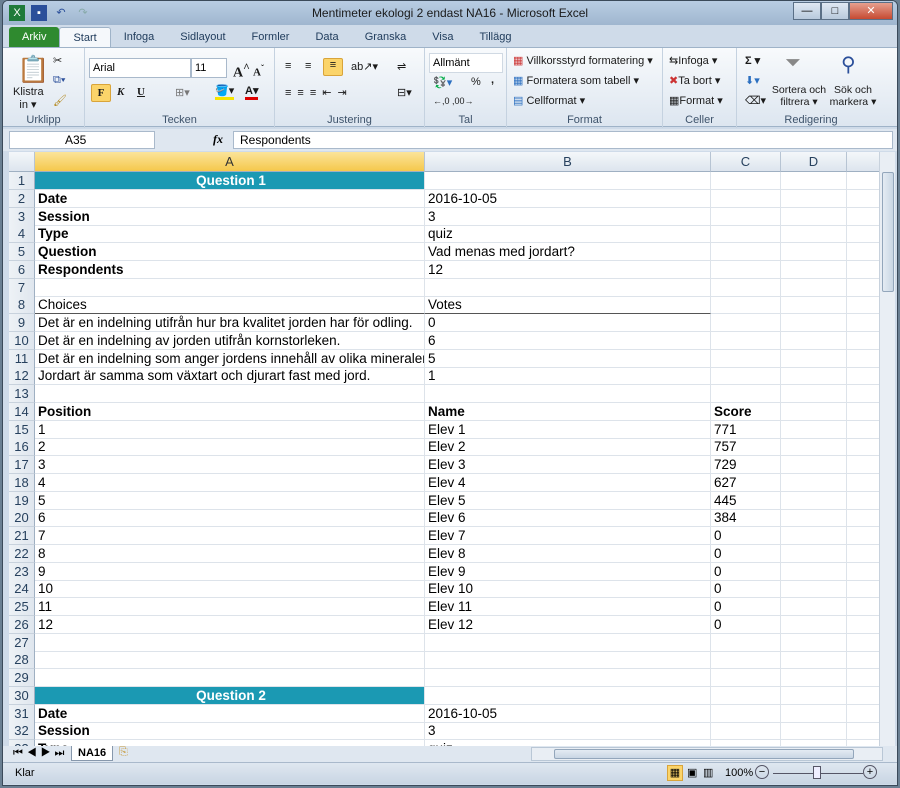 This screenshot has width=900, height=788. I want to click on cell-b: 6, so click(568, 340).